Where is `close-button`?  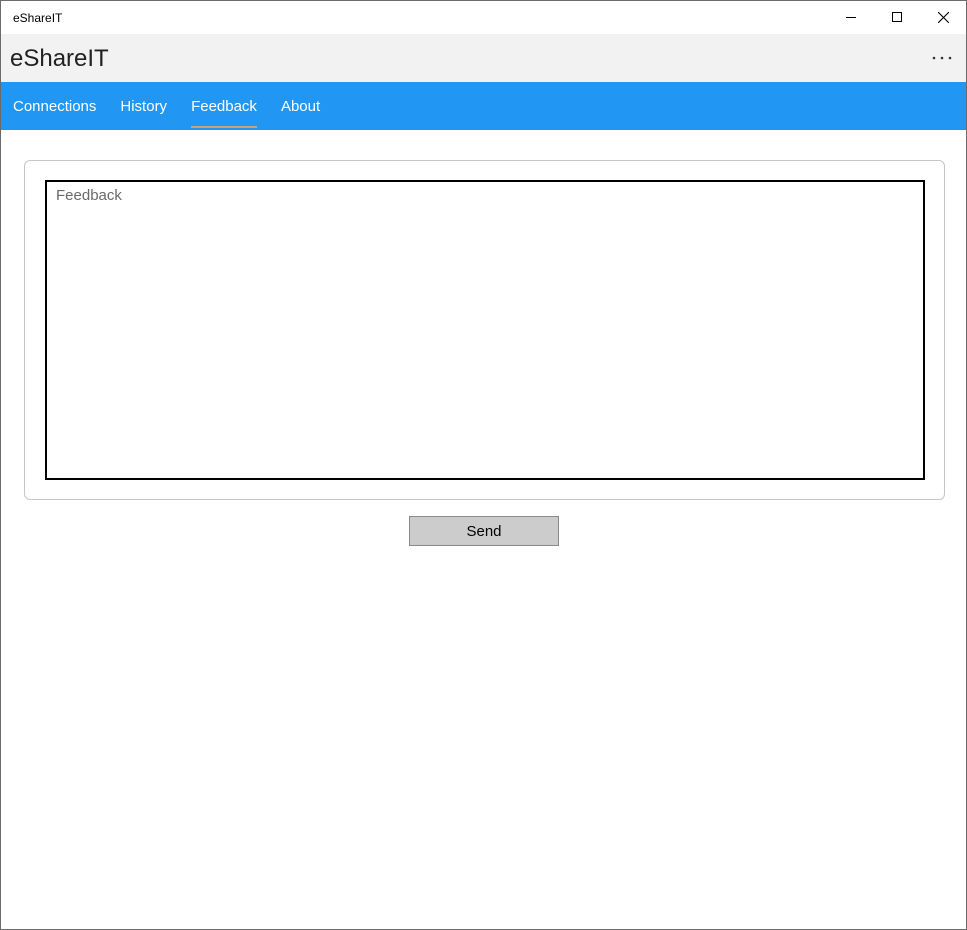
close-button is located at coordinates (943, 17).